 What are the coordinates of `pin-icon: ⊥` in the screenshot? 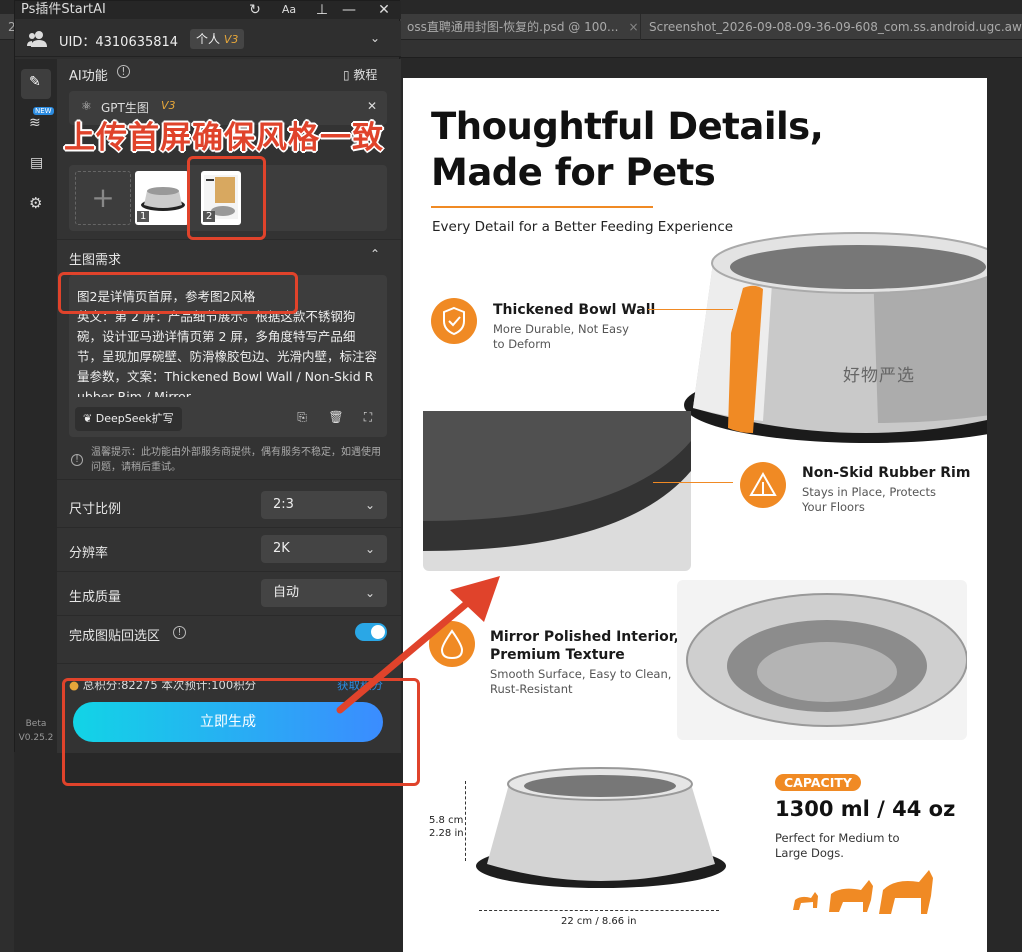 It's located at (322, 10).